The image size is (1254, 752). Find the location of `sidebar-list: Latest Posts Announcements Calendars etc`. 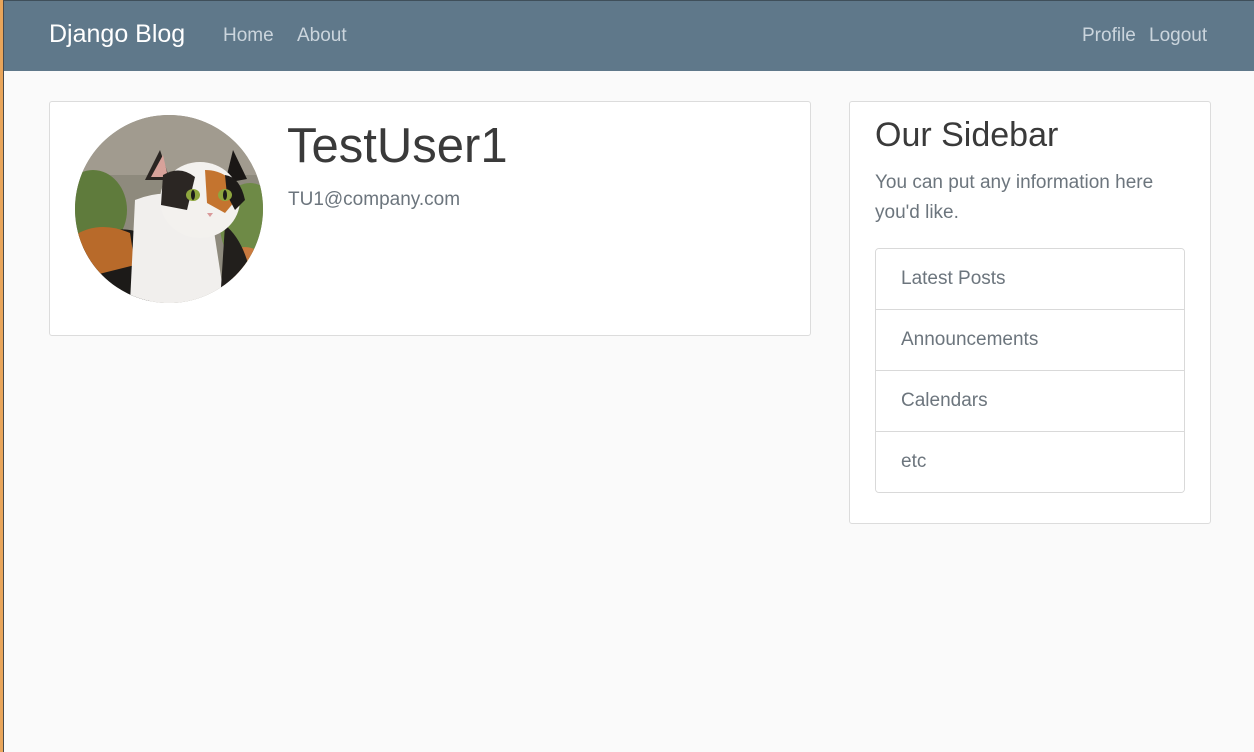

sidebar-list: Latest Posts Announcements Calendars etc is located at coordinates (1030, 370).